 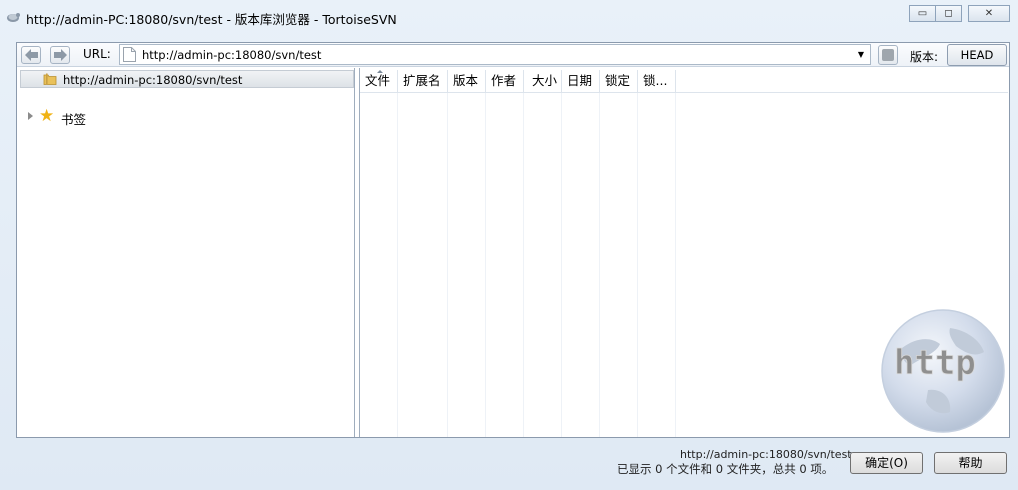 I want to click on column-header-date: 日期, so click(x=581, y=81).